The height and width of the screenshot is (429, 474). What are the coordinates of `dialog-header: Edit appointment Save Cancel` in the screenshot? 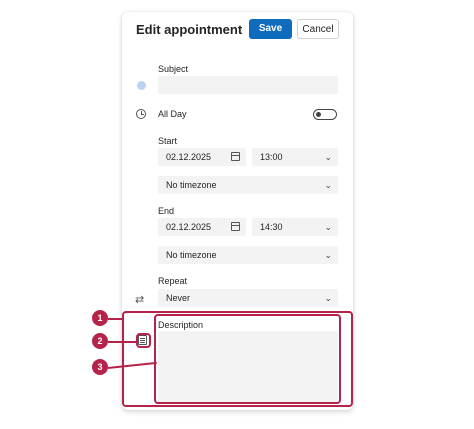 It's located at (237, 31).